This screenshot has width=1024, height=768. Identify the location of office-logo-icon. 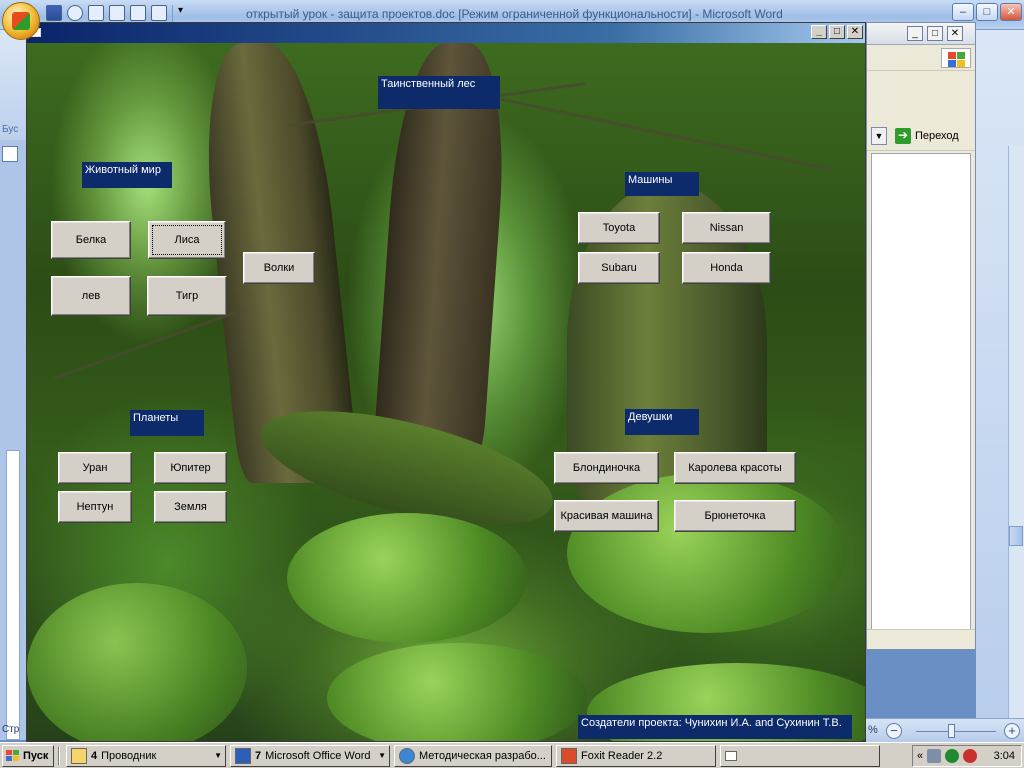
(21, 21).